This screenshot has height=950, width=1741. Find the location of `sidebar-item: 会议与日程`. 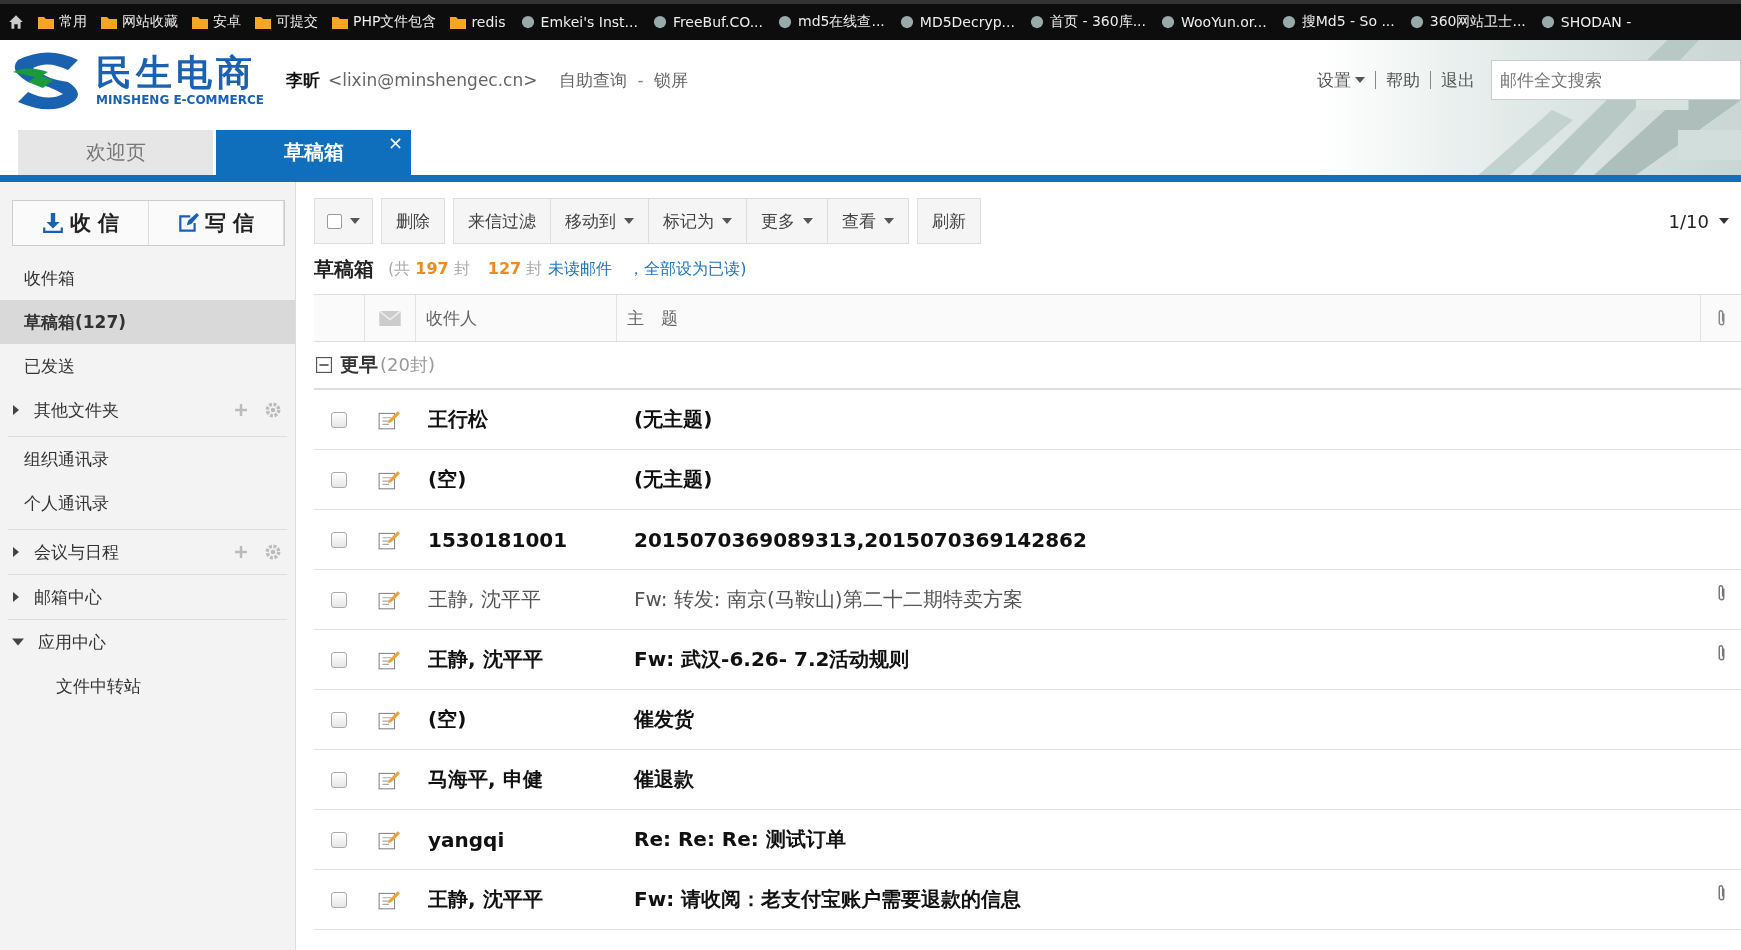

sidebar-item: 会议与日程 is located at coordinates (147, 552).